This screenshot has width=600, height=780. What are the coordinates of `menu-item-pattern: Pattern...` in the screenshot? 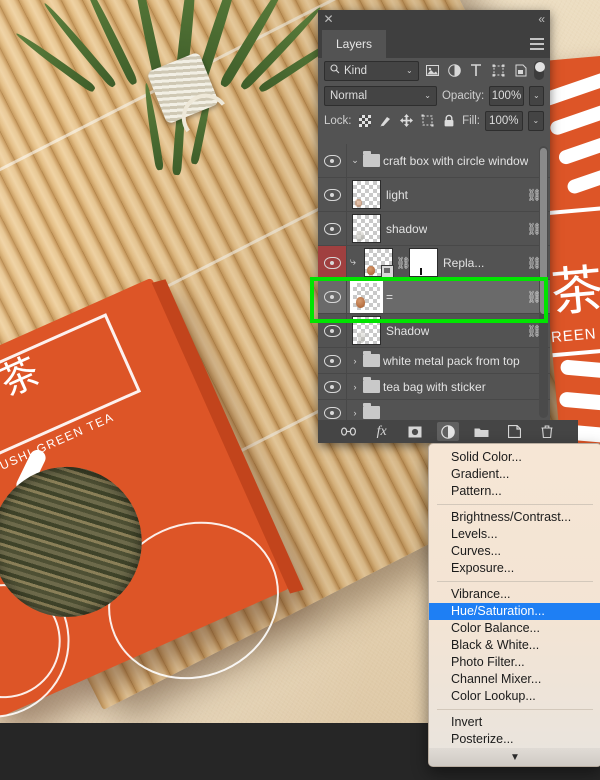 It's located at (514, 491).